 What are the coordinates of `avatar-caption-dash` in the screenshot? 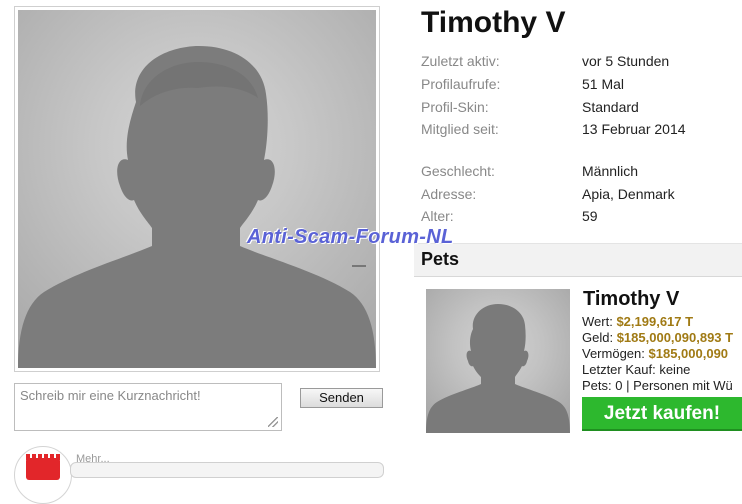 It's located at (359, 266).